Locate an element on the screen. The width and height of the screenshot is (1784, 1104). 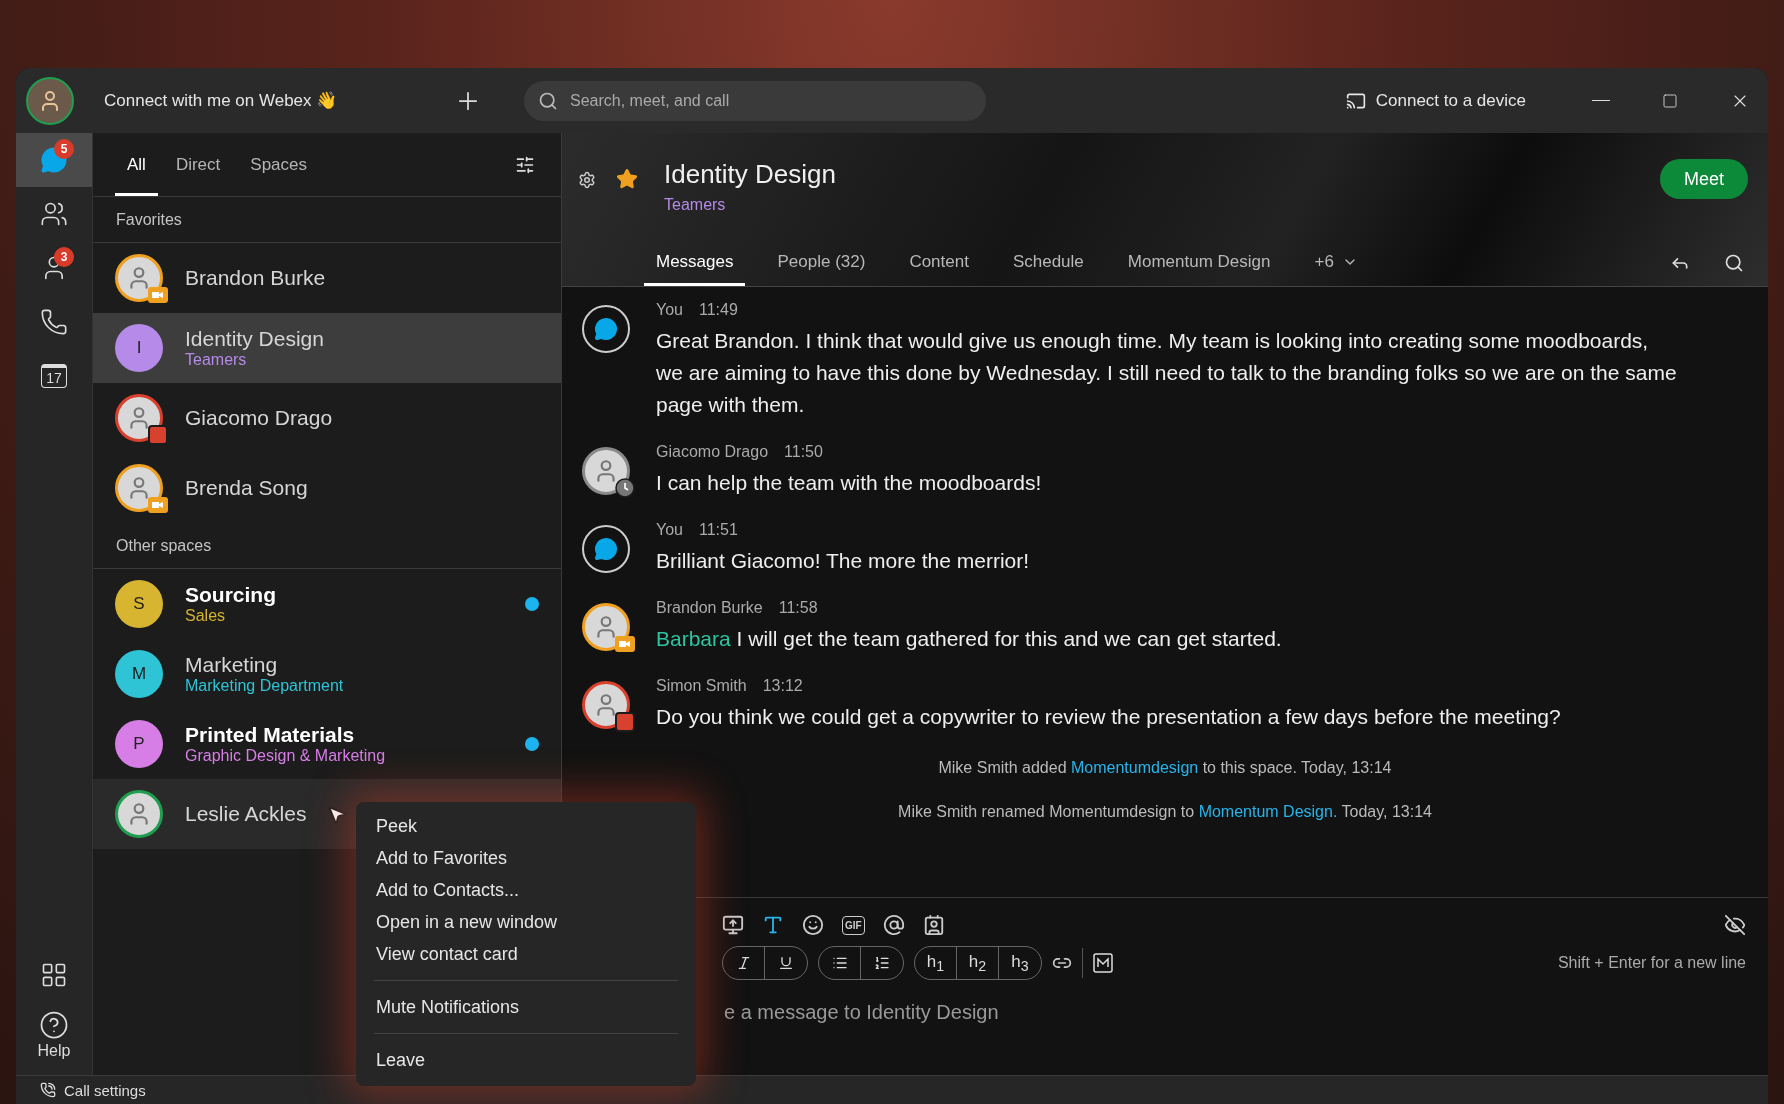
menu-item: Leave is located at coordinates (526, 1060).